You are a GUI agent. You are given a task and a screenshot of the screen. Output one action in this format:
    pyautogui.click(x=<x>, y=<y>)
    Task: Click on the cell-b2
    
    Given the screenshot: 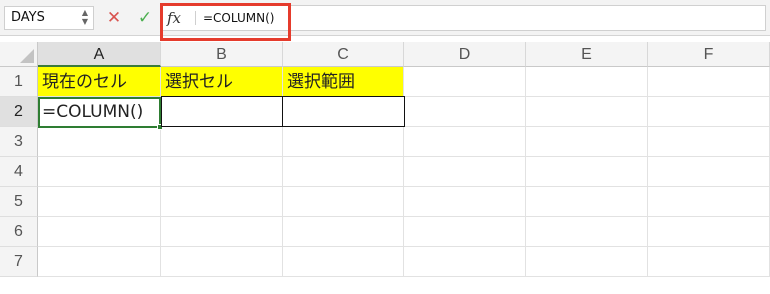 What is the action you would take?
    pyautogui.click(x=222, y=111)
    